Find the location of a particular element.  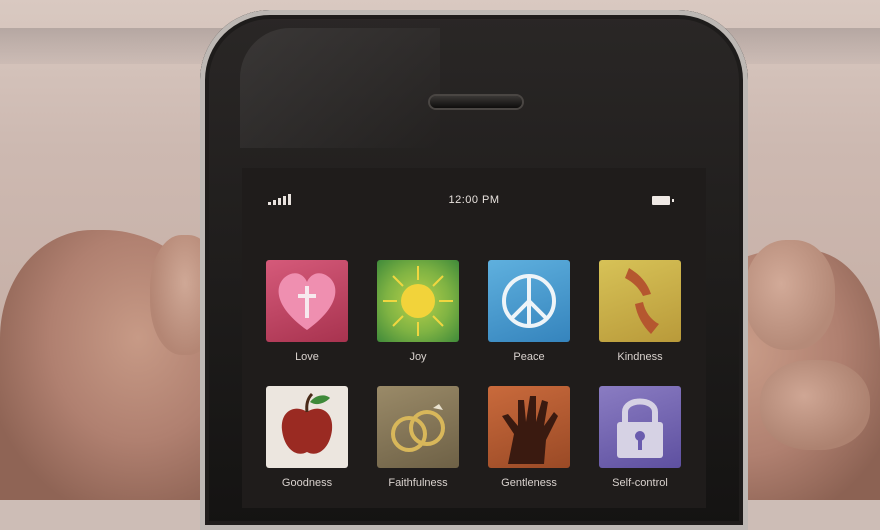

padlock-icon is located at coordinates (640, 427).